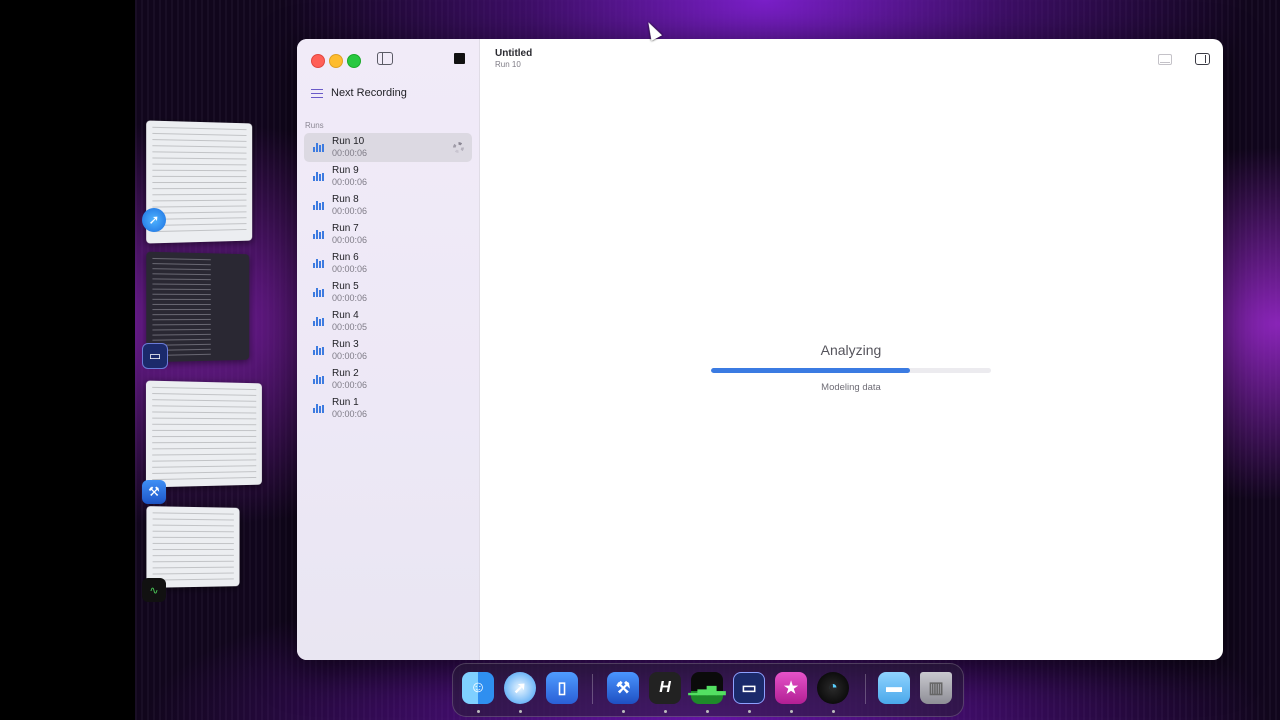  I want to click on trash-icon: ▥, so click(936, 688).